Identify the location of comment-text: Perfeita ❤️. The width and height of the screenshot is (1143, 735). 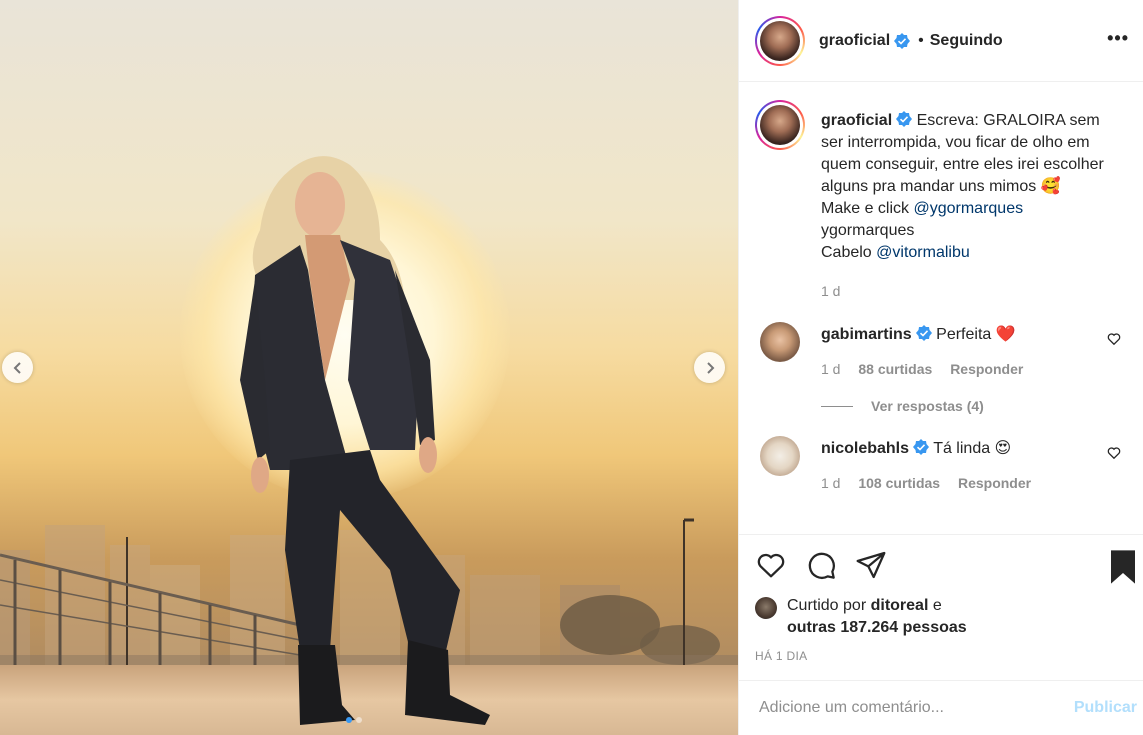
(976, 334).